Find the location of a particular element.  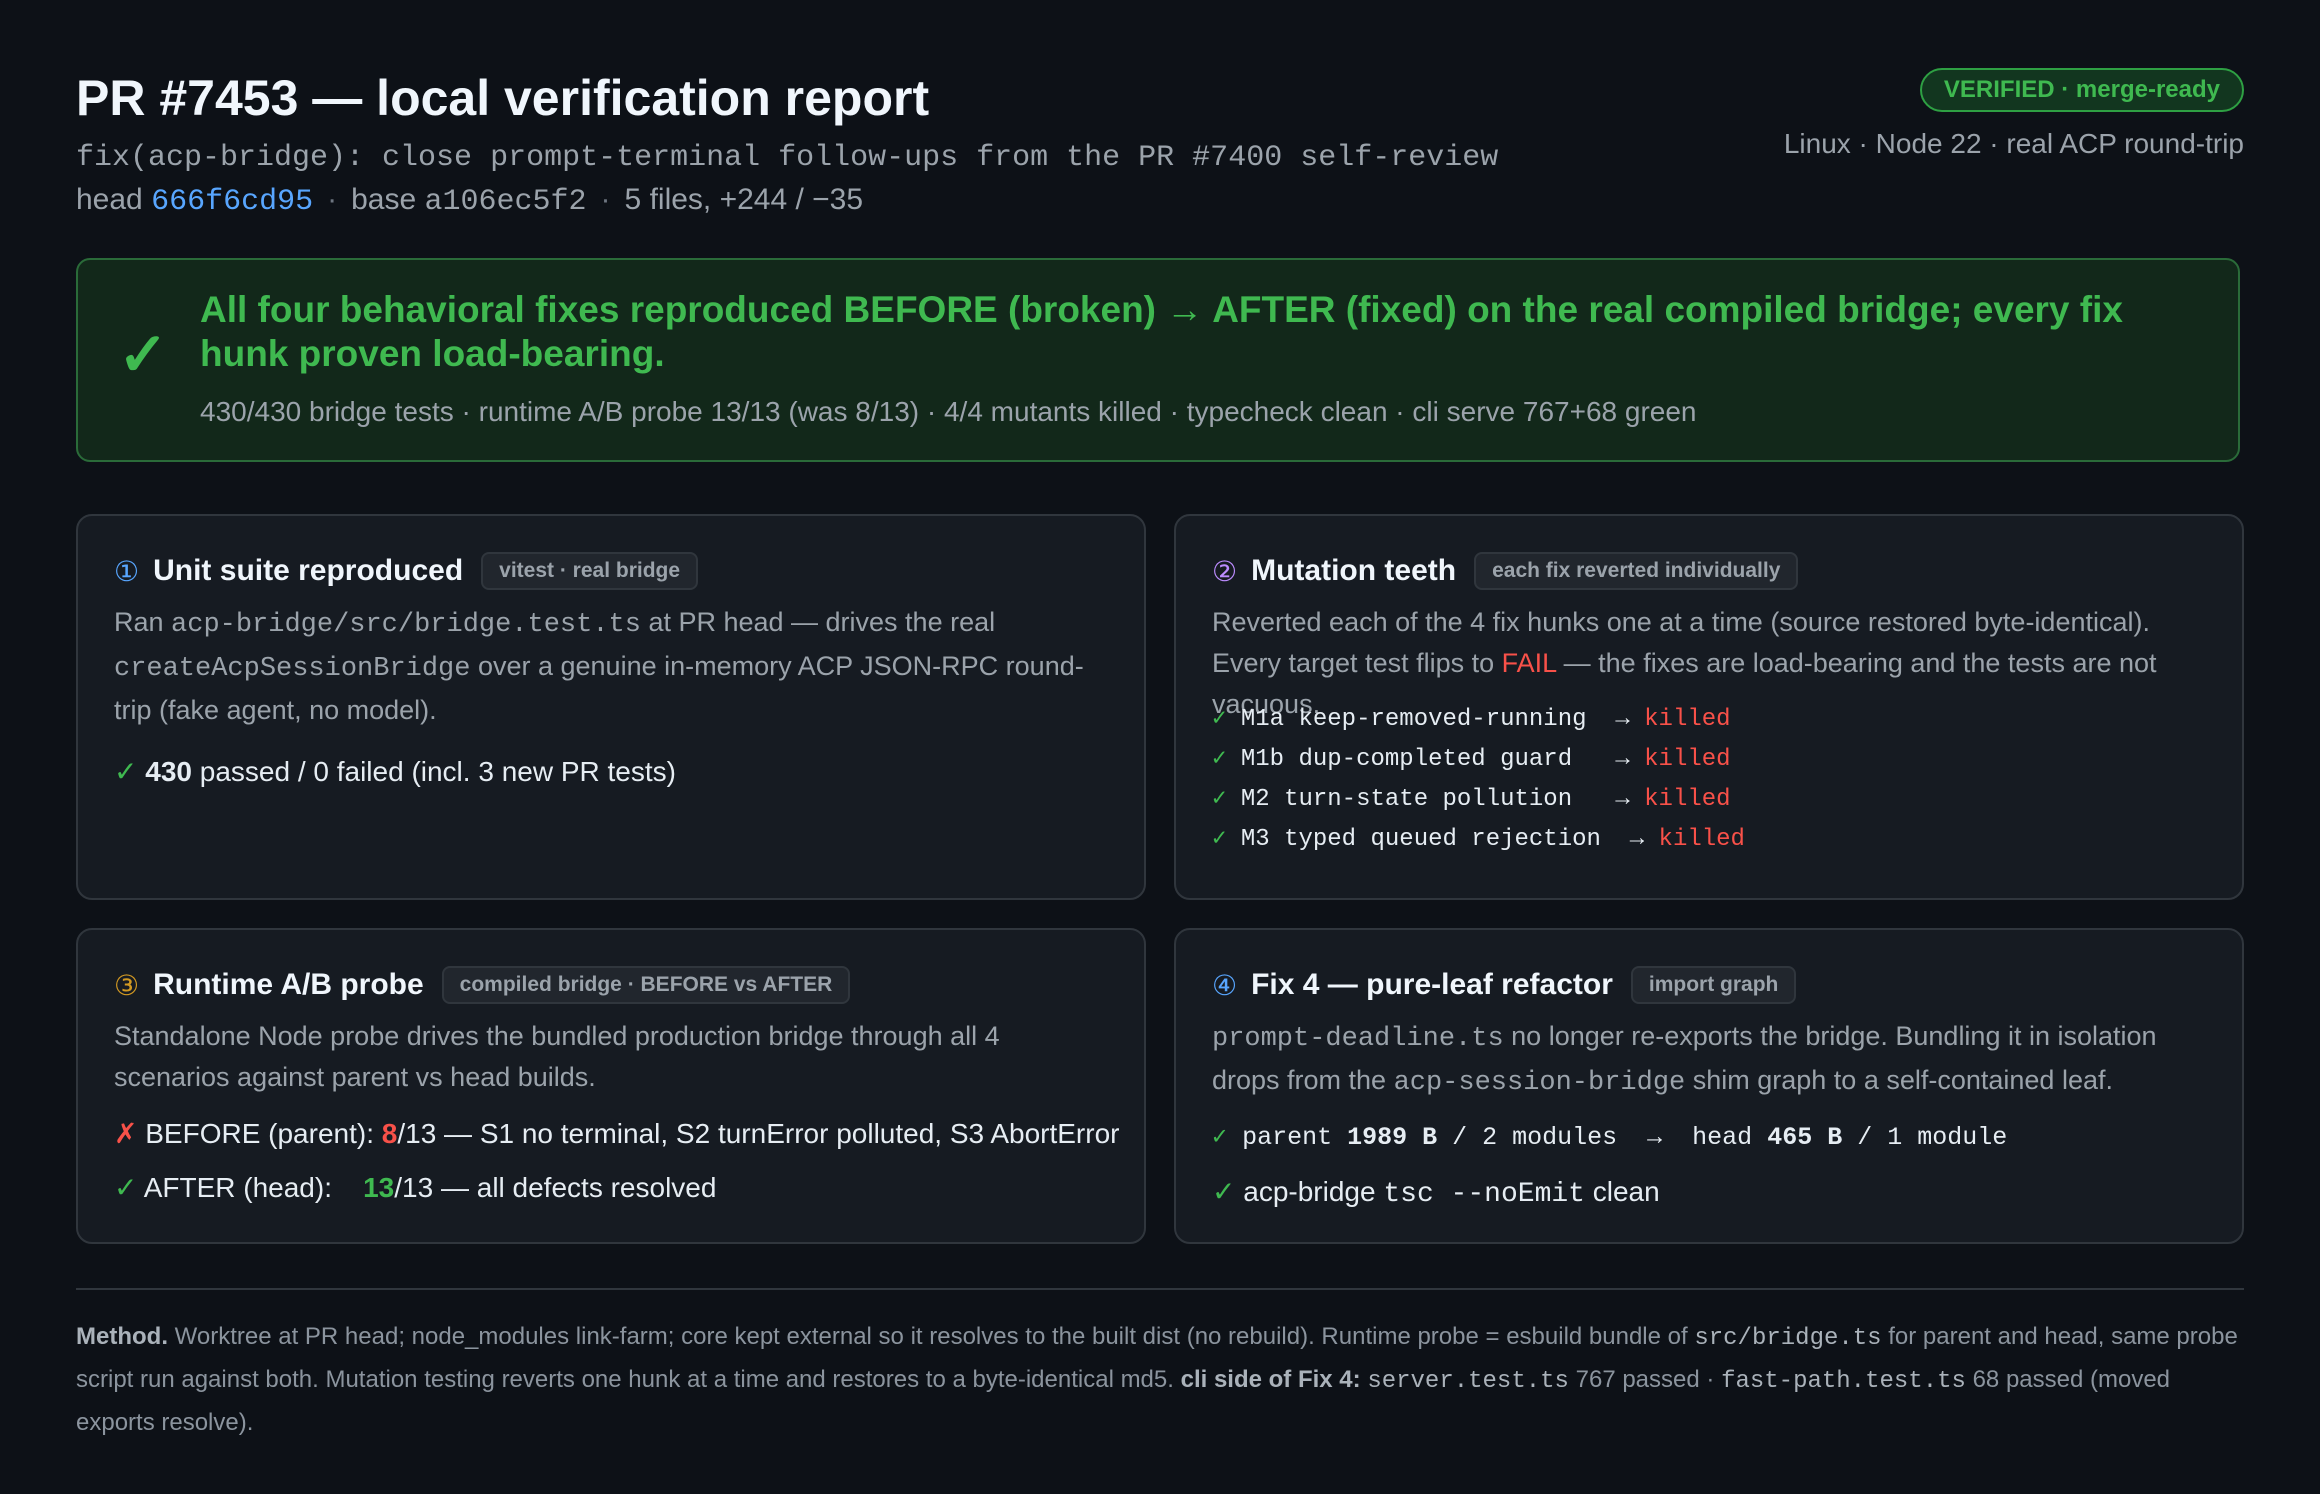

step-number-icon: ② is located at coordinates (1225, 571).